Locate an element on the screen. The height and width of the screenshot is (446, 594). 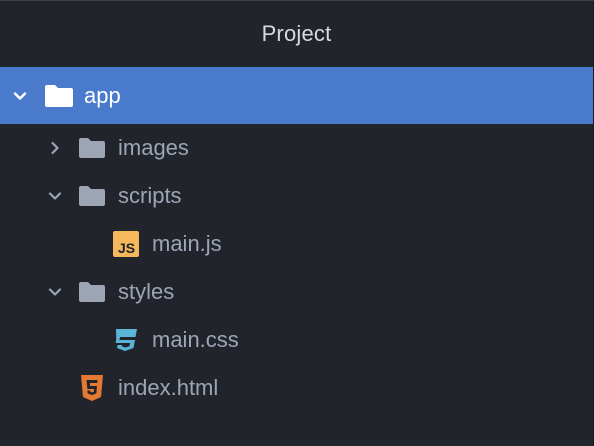
panel-title: Project is located at coordinates (296, 33).